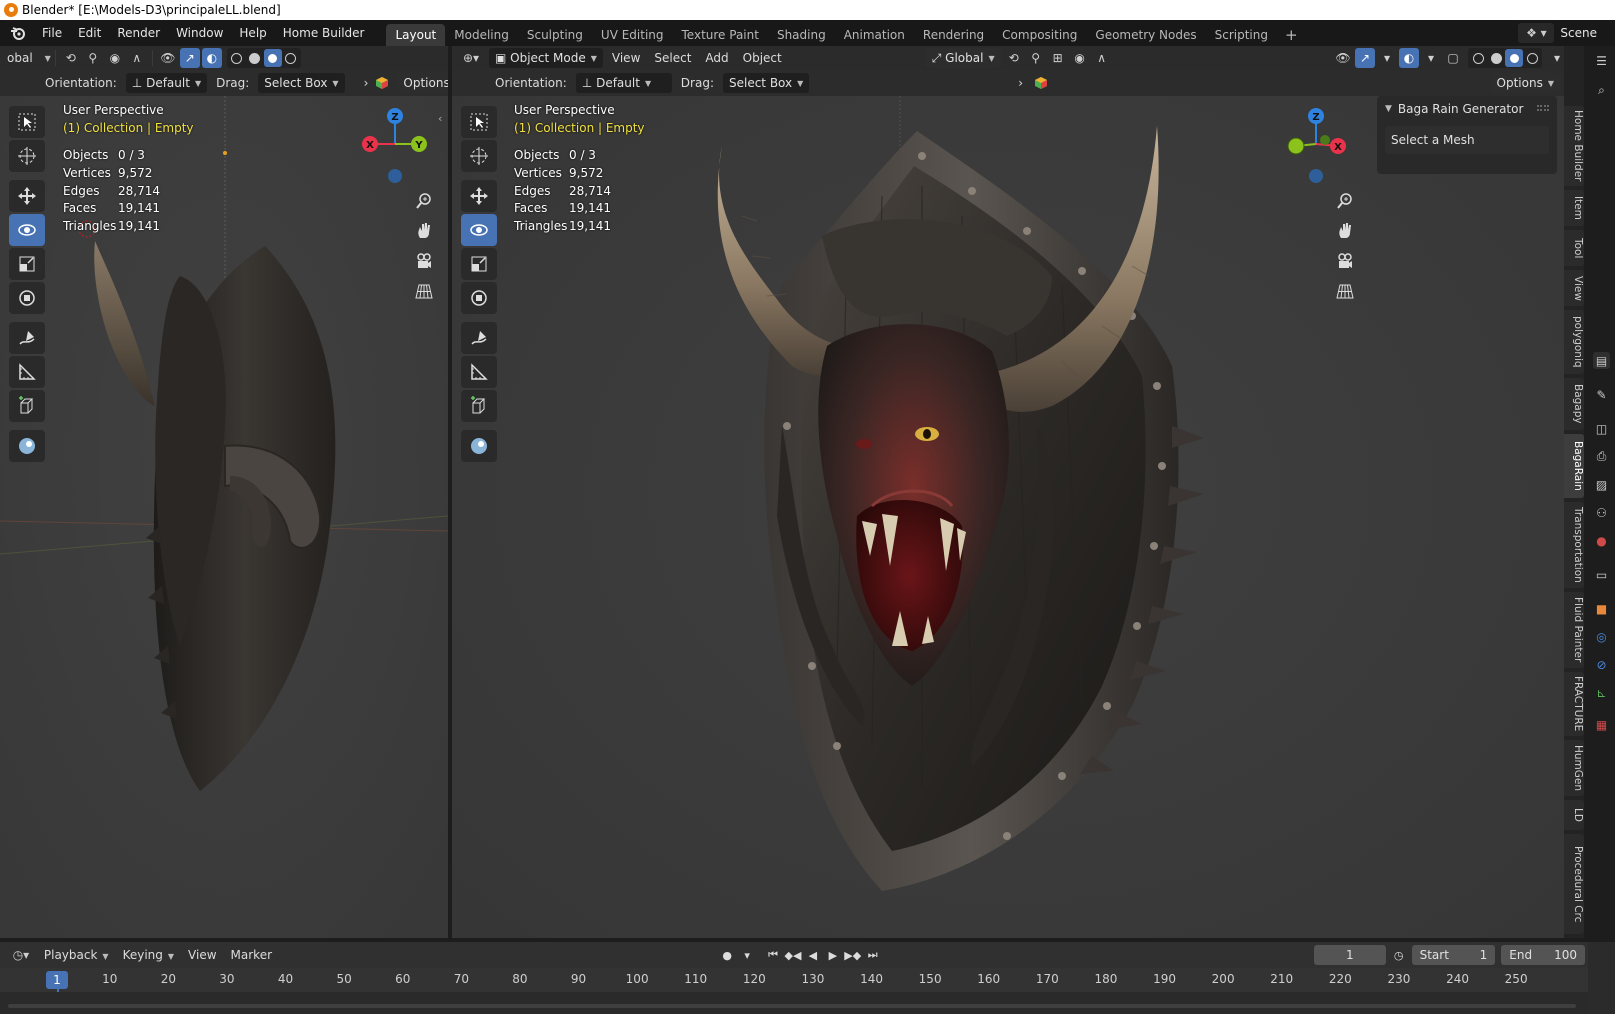 Image resolution: width=1615 pixels, height=1014 pixels. What do you see at coordinates (1102, 58) in the screenshot?
I see `falloff-icon: ∧` at bounding box center [1102, 58].